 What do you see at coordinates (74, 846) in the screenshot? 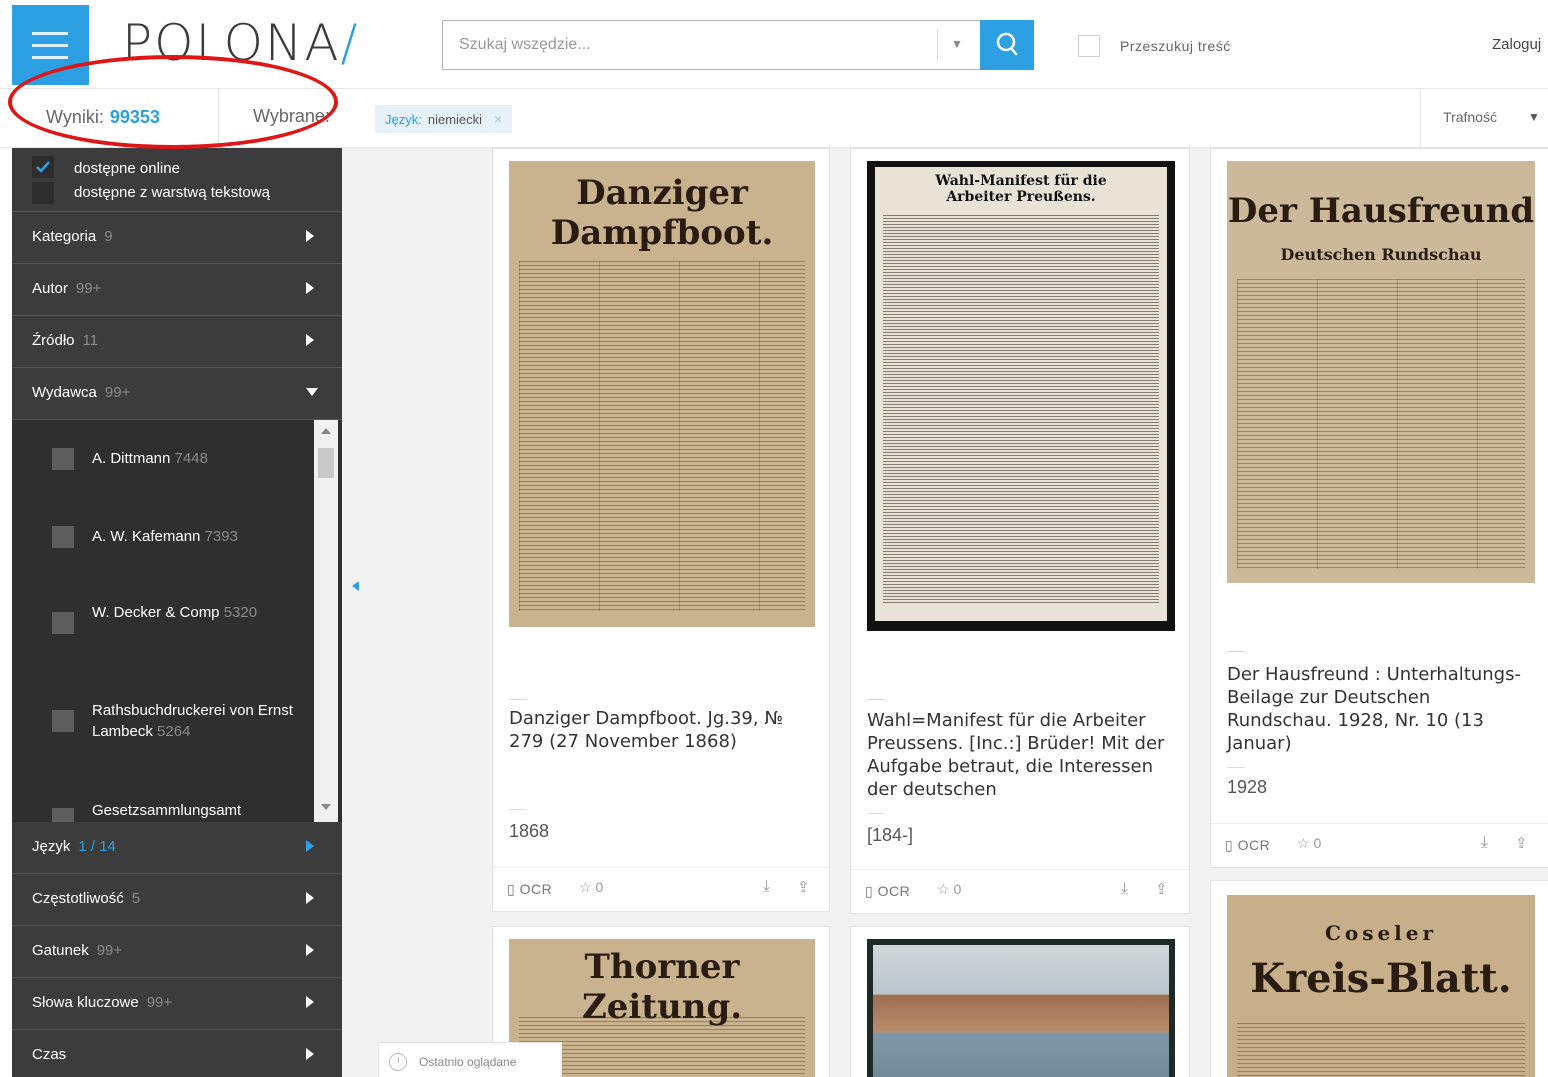
I see `facet-label: Język 1 / 14` at bounding box center [74, 846].